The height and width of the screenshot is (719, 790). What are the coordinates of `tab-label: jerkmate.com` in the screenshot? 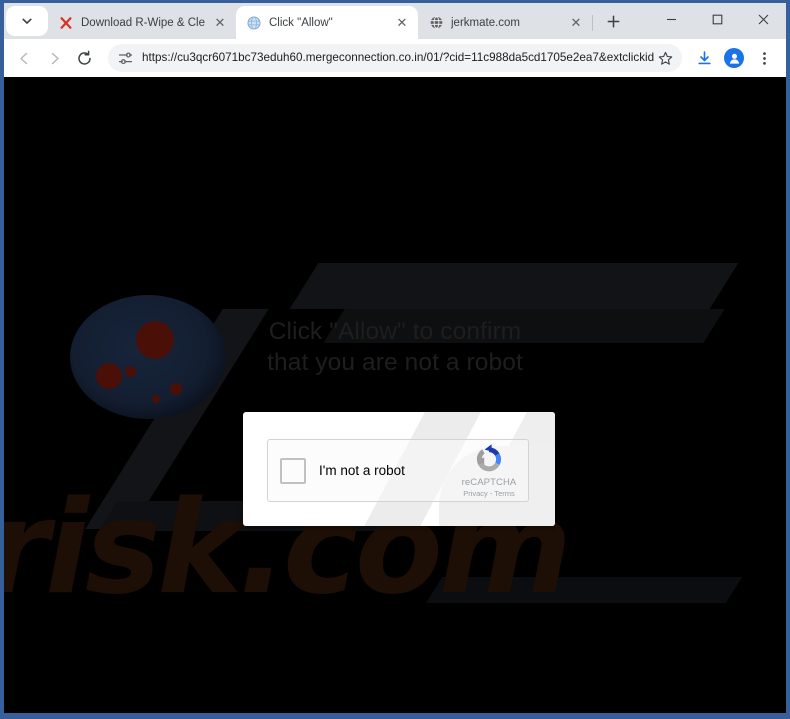 It's located at (486, 22).